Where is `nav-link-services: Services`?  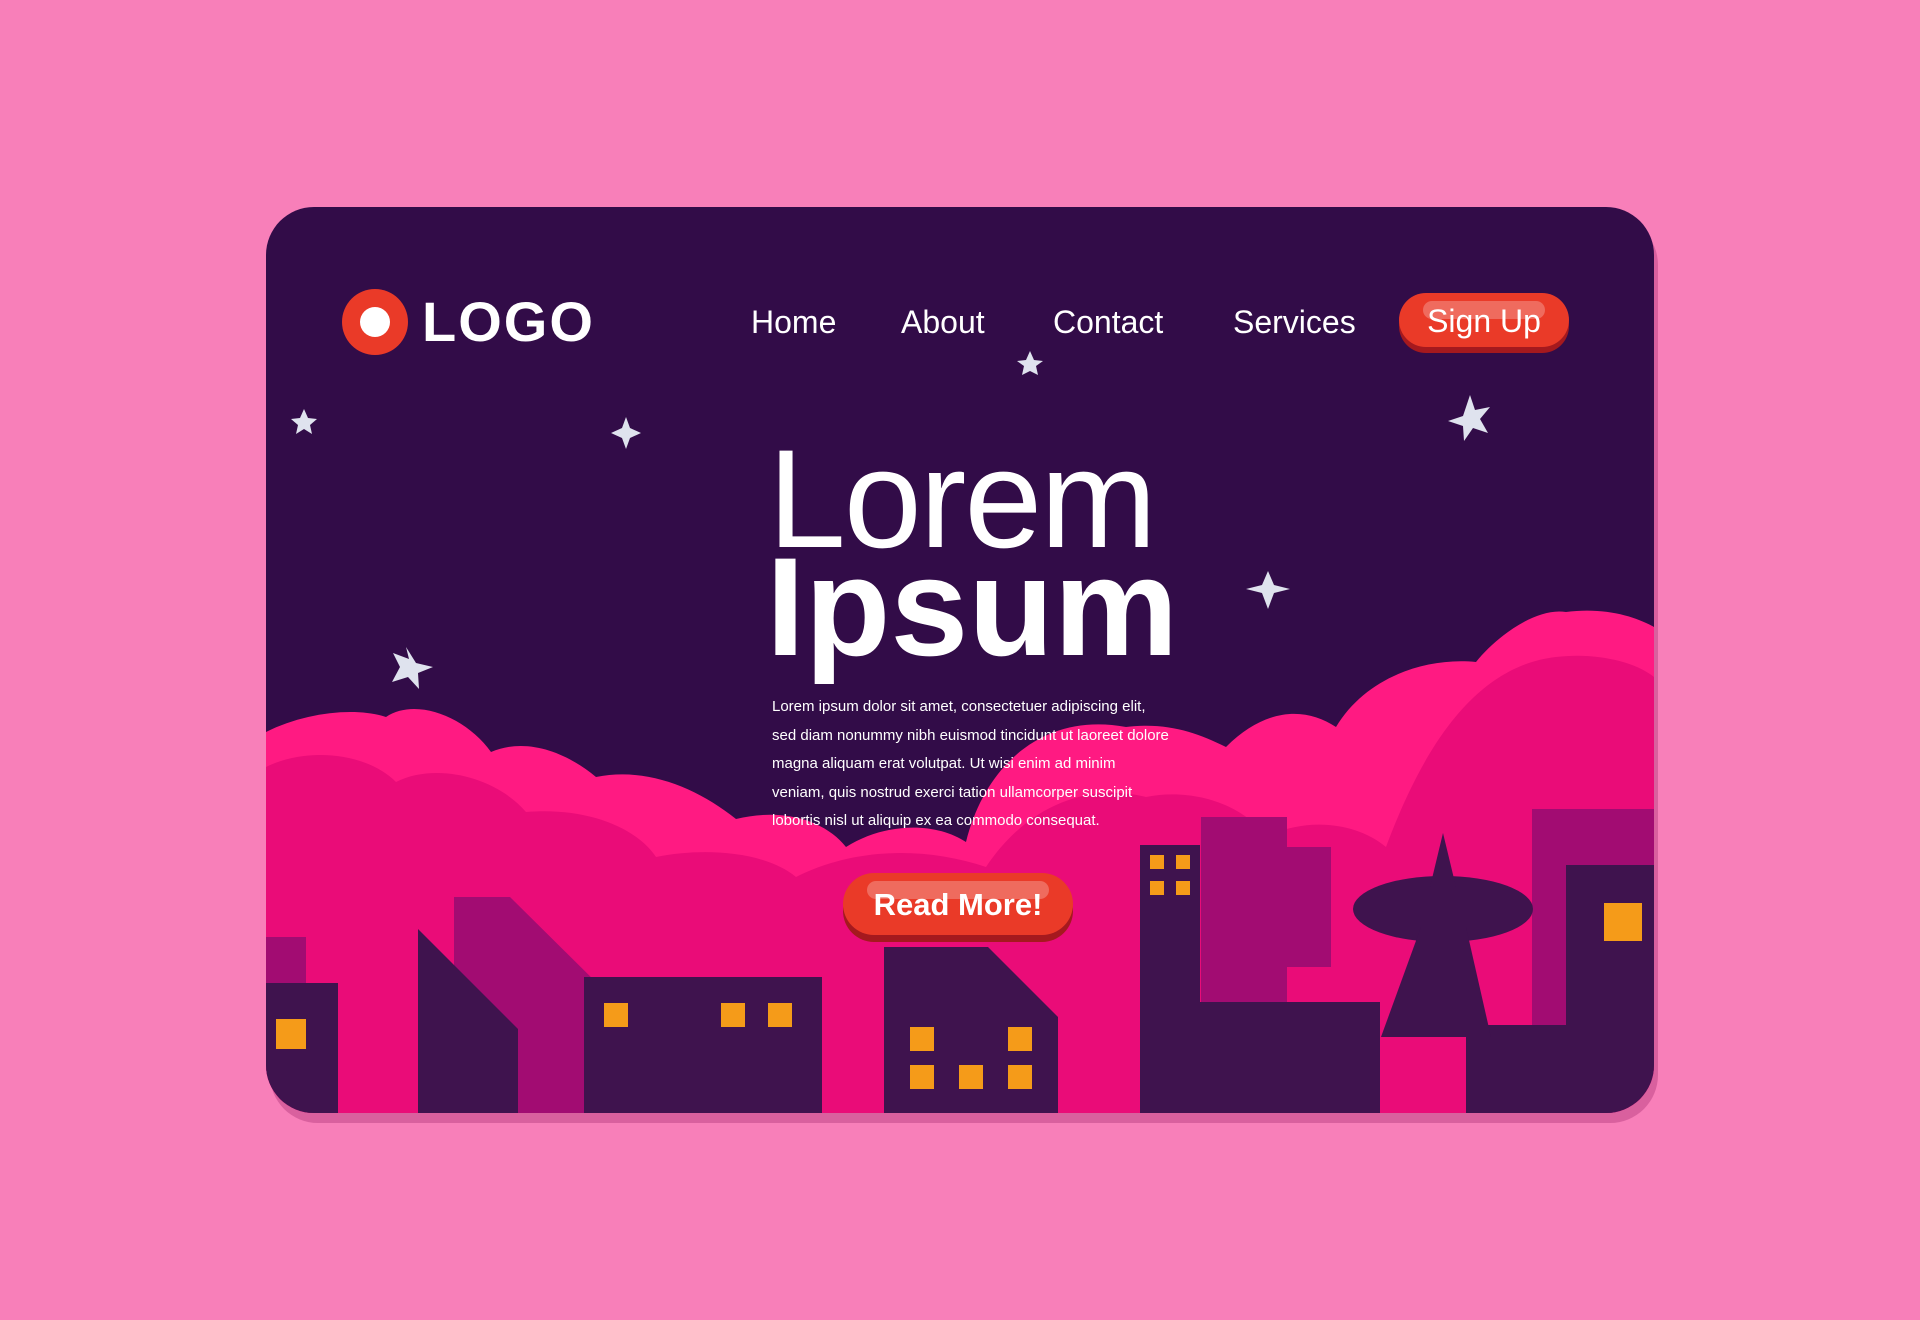
nav-link-services: Services is located at coordinates (1294, 322).